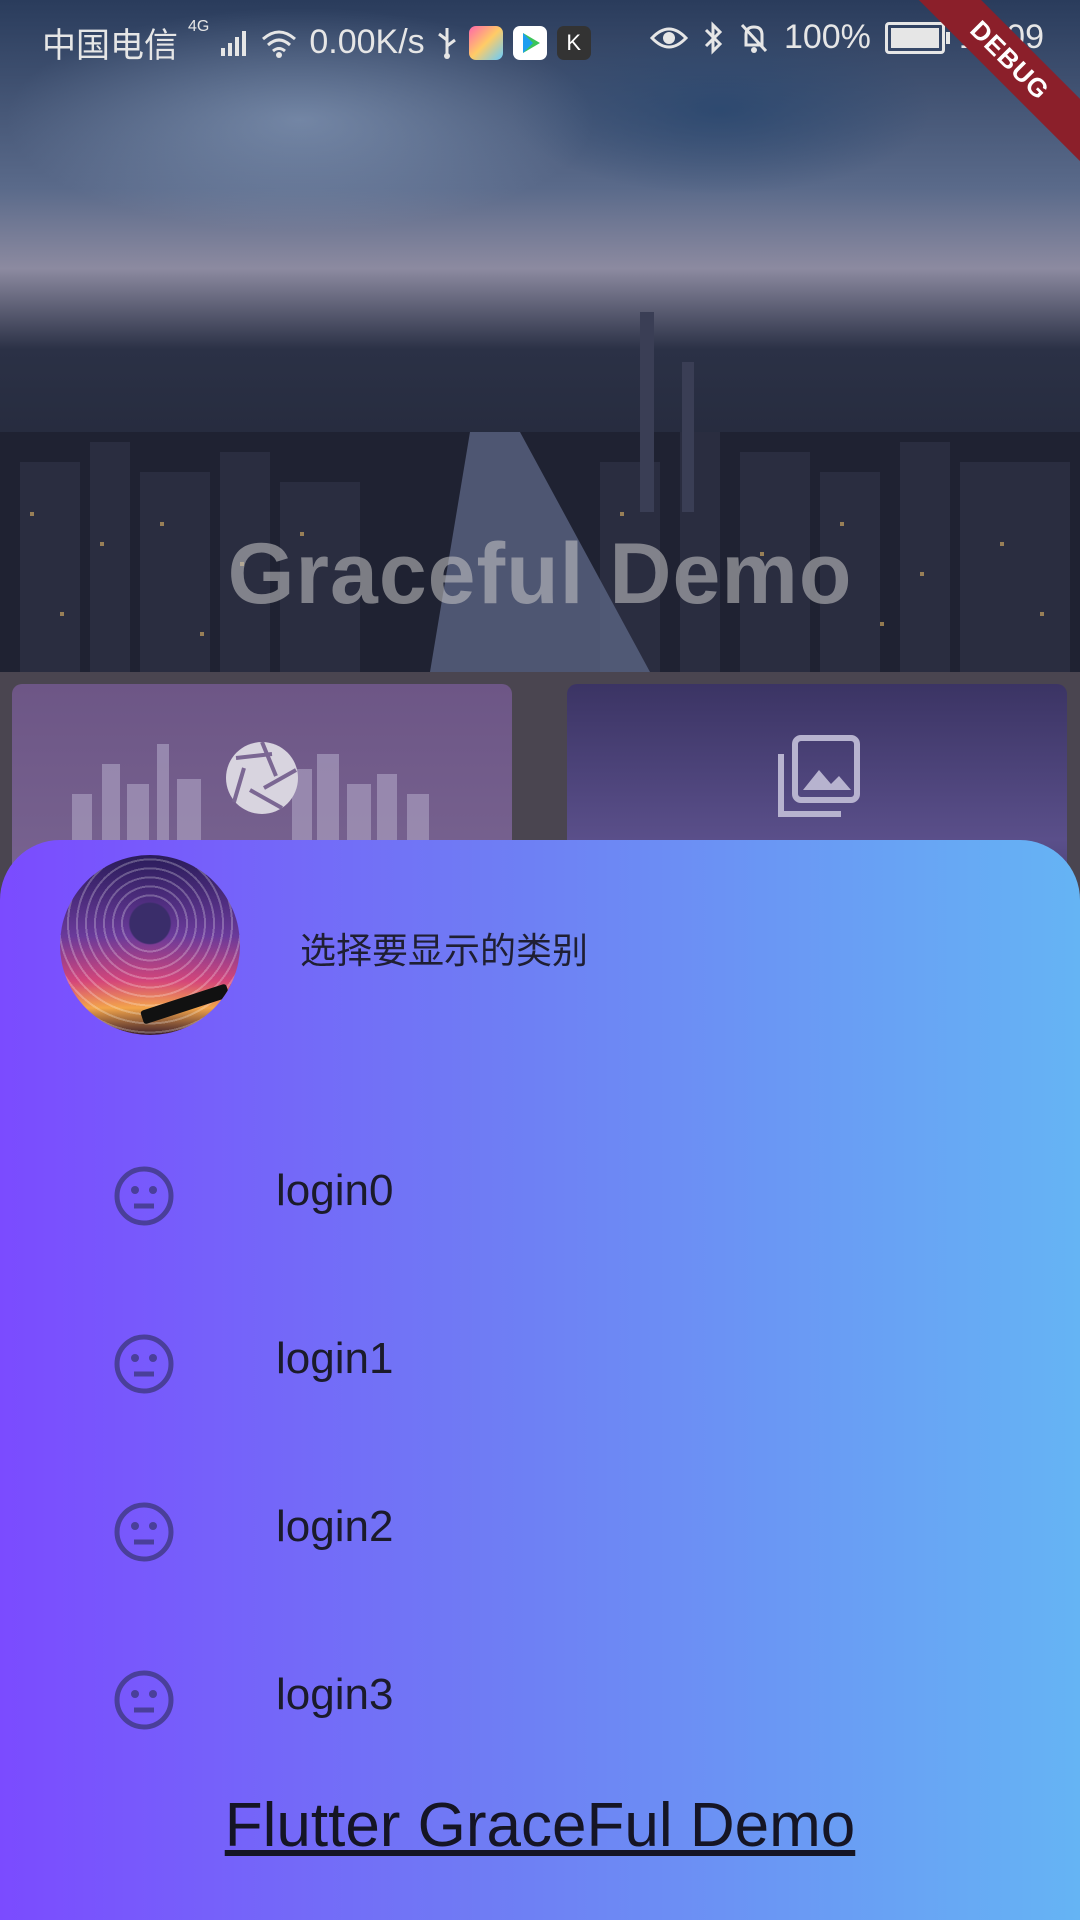 The height and width of the screenshot is (1920, 1080). Describe the element at coordinates (446, 43) in the screenshot. I see `usb-icon` at that location.